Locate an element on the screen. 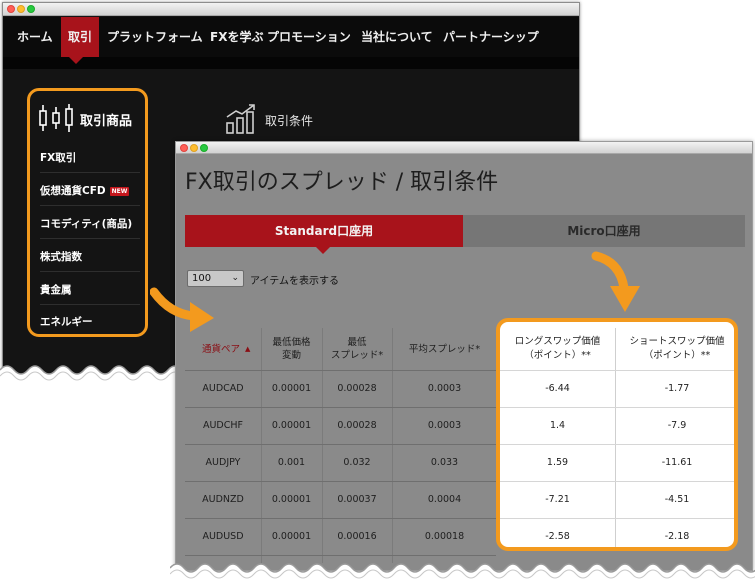 Image resolution: width=755 pixels, height=585 pixels. active-tab-pointer is located at coordinates (323, 250).